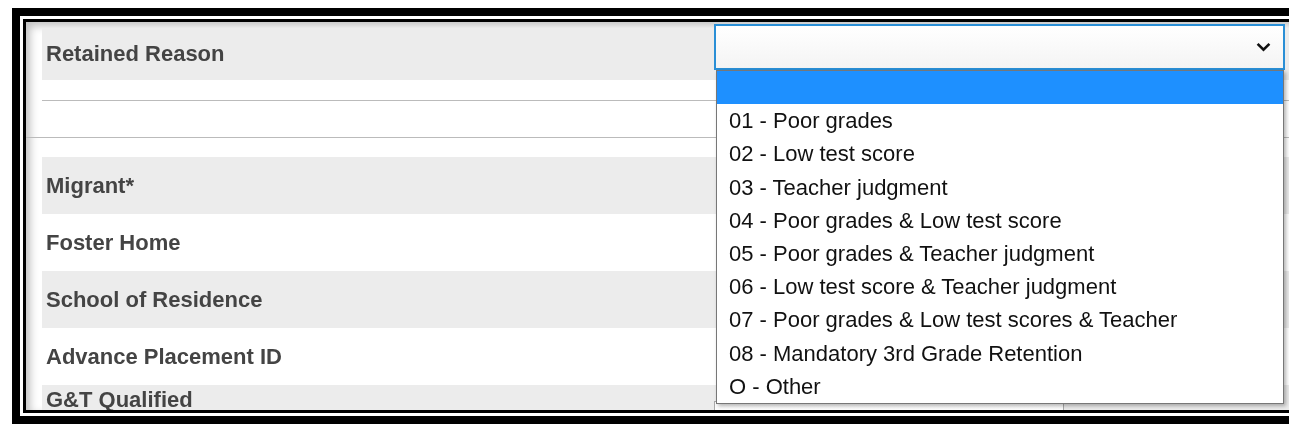  Describe the element at coordinates (1000, 121) in the screenshot. I see `dropdown-option: 01 - Poor grades` at that location.